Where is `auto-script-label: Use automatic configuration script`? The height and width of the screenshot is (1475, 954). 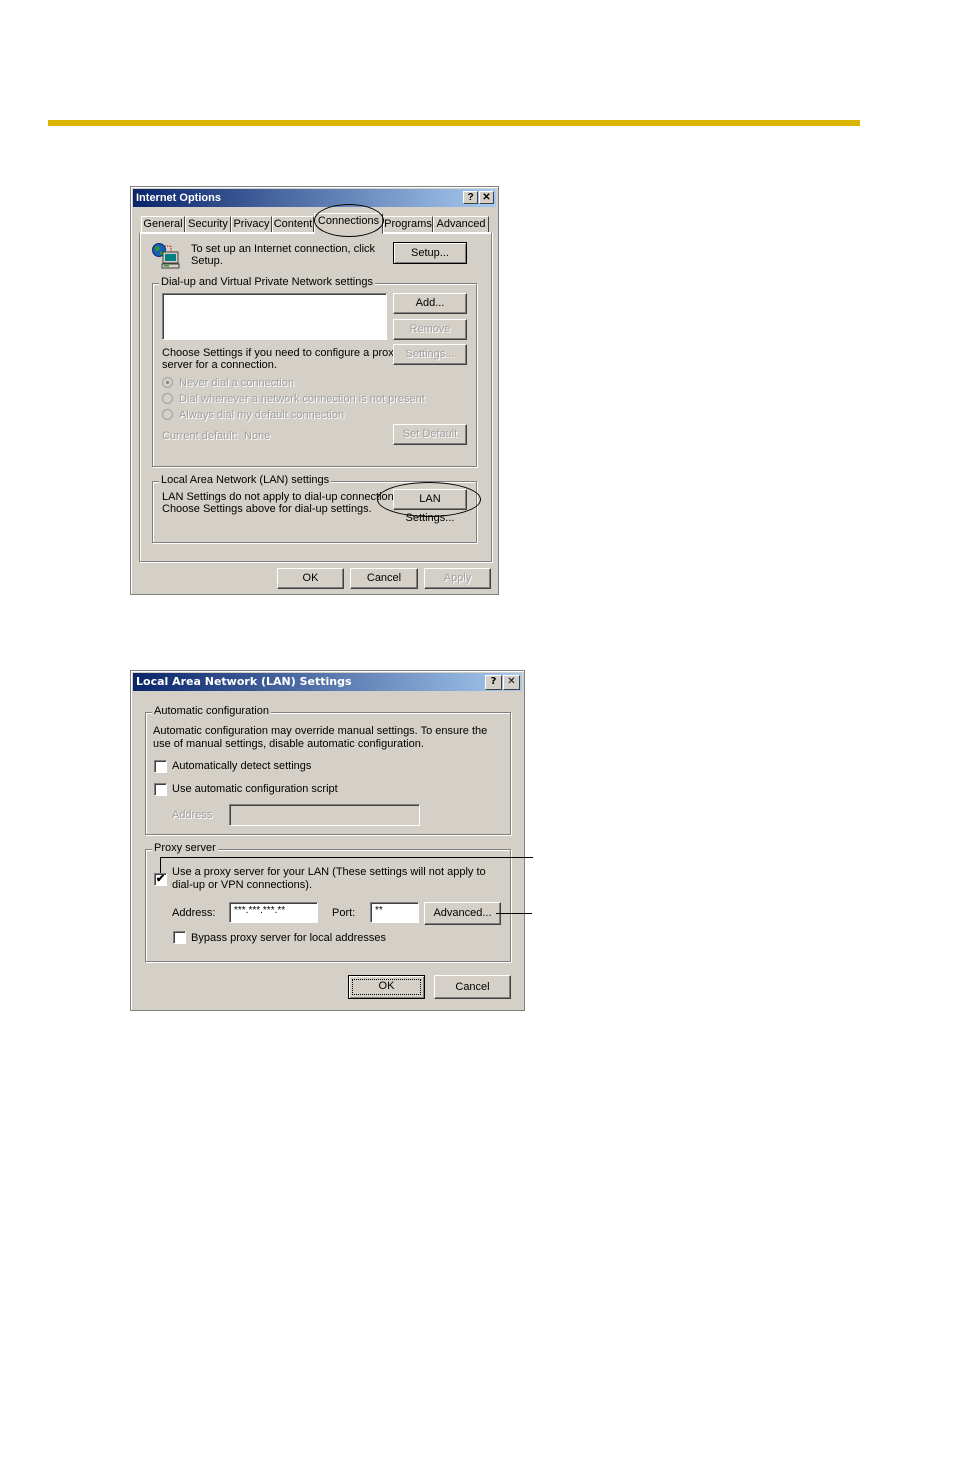 auto-script-label: Use automatic configuration script is located at coordinates (255, 789).